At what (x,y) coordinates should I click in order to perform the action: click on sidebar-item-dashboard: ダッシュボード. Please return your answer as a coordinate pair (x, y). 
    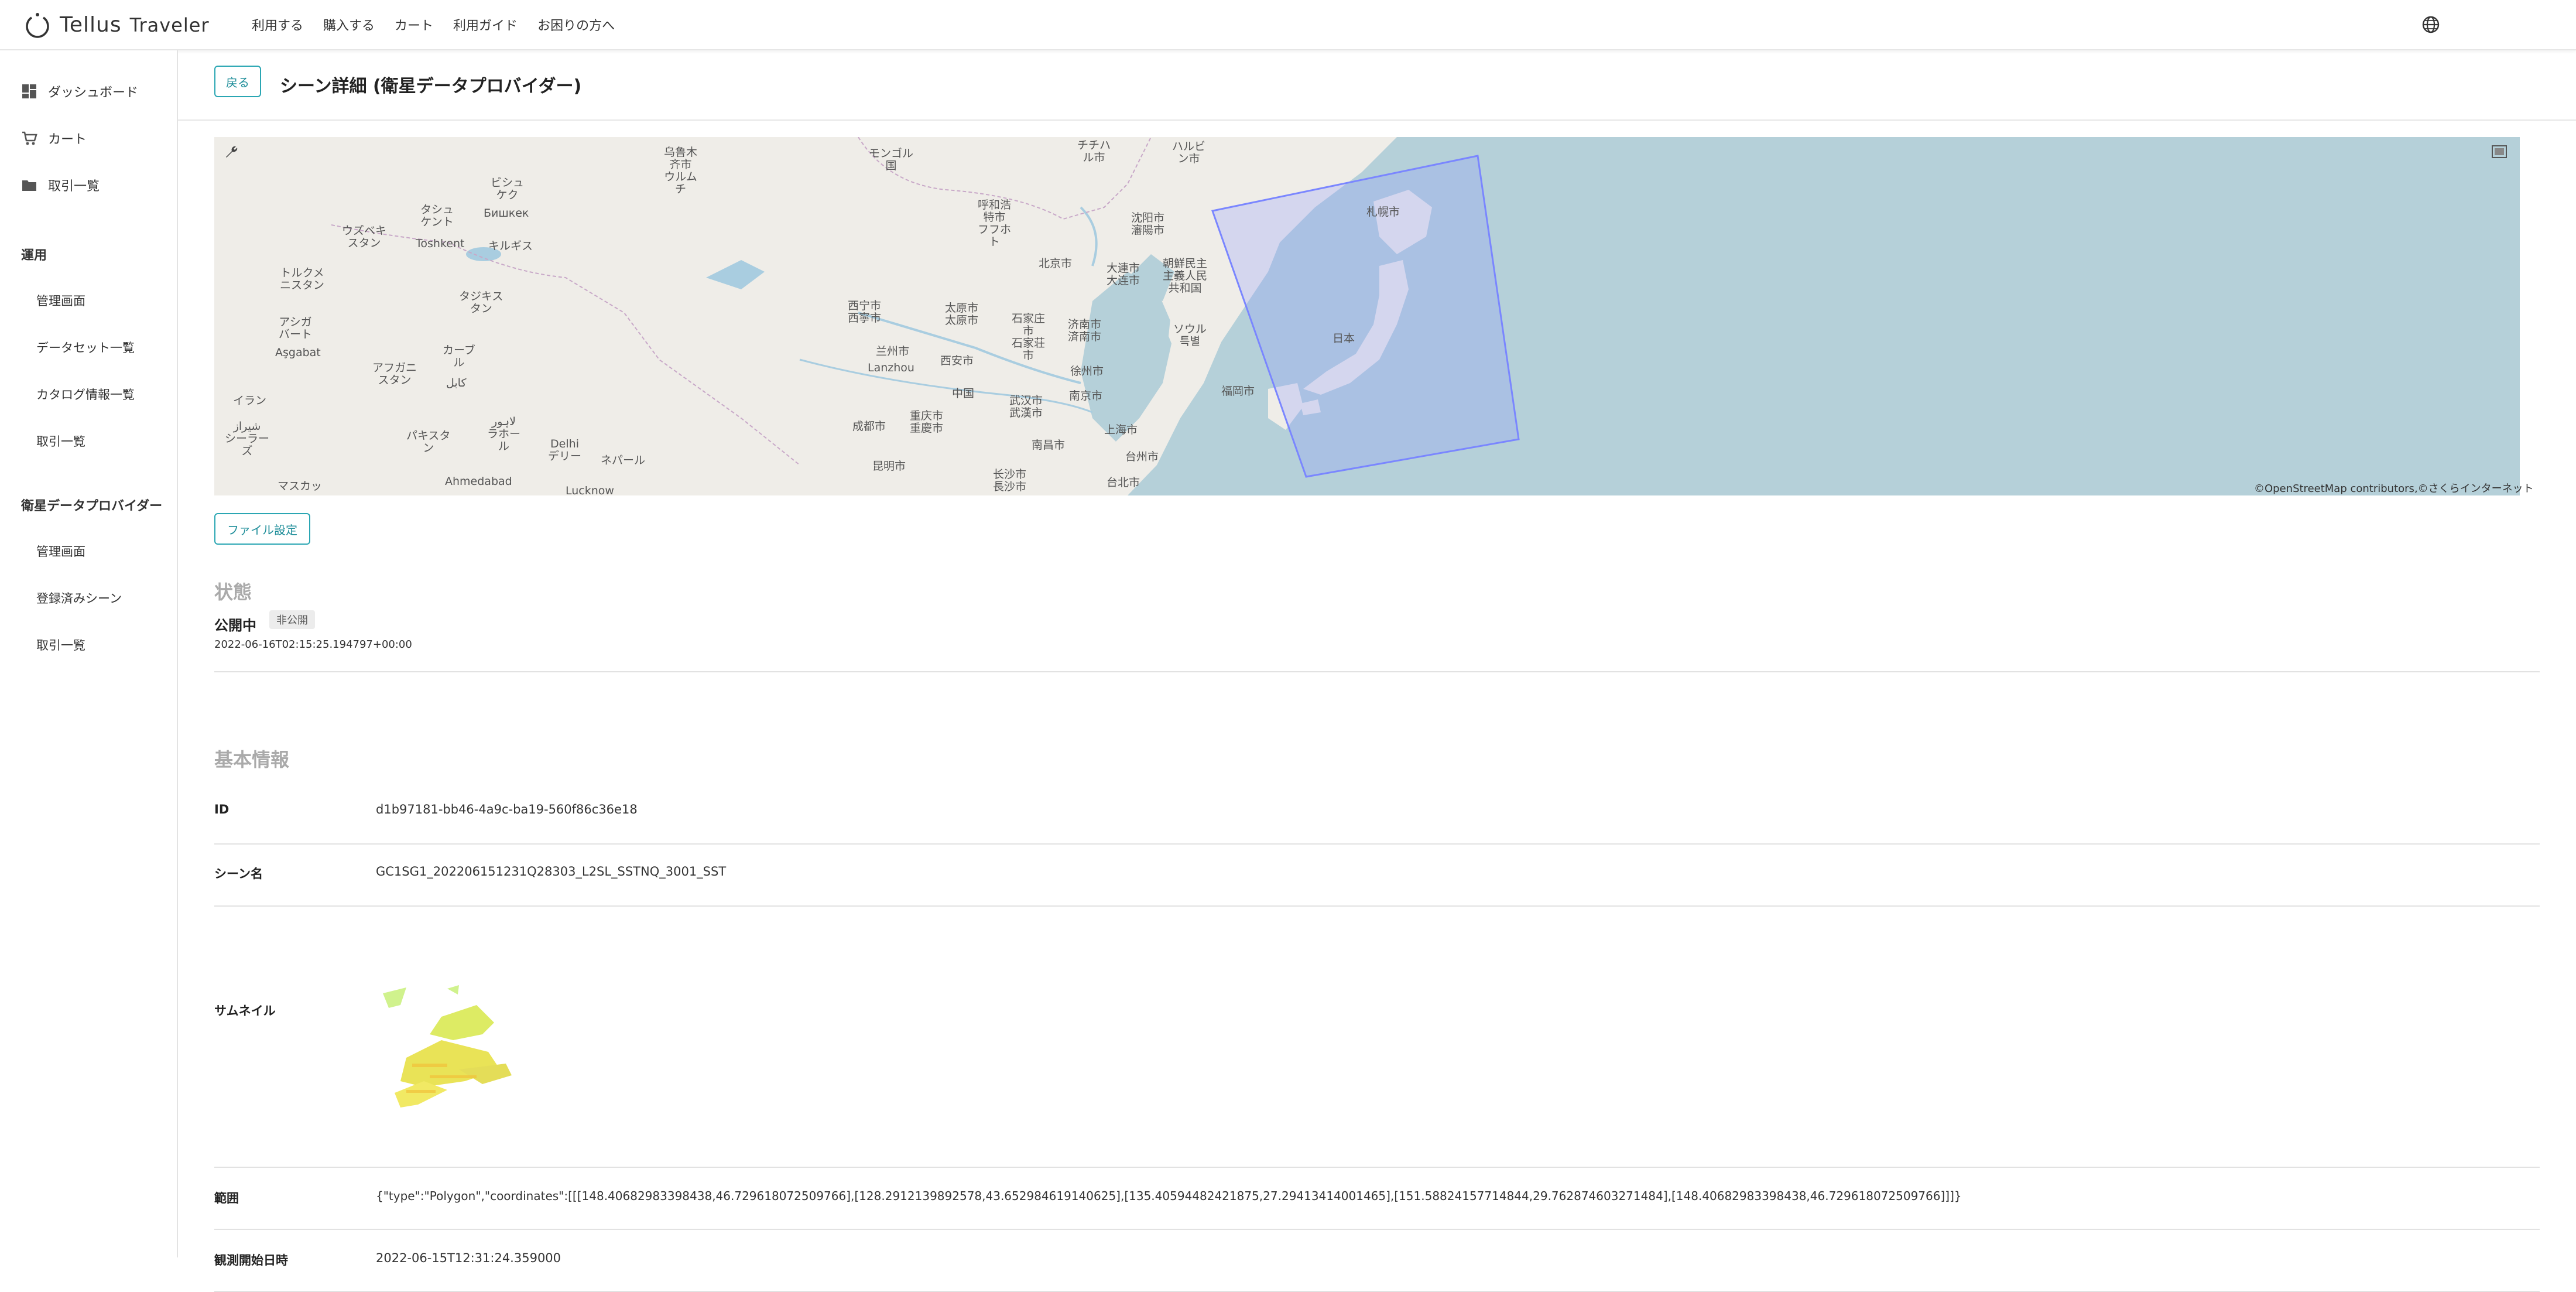
    Looking at the image, I should click on (79, 91).